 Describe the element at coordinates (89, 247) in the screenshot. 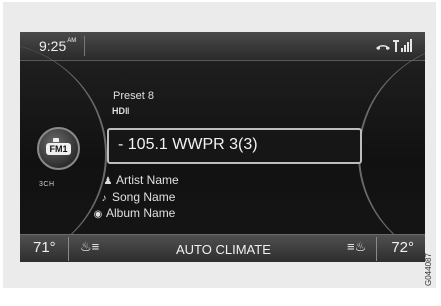

I see `seat-heater-icon: ♨≡` at that location.